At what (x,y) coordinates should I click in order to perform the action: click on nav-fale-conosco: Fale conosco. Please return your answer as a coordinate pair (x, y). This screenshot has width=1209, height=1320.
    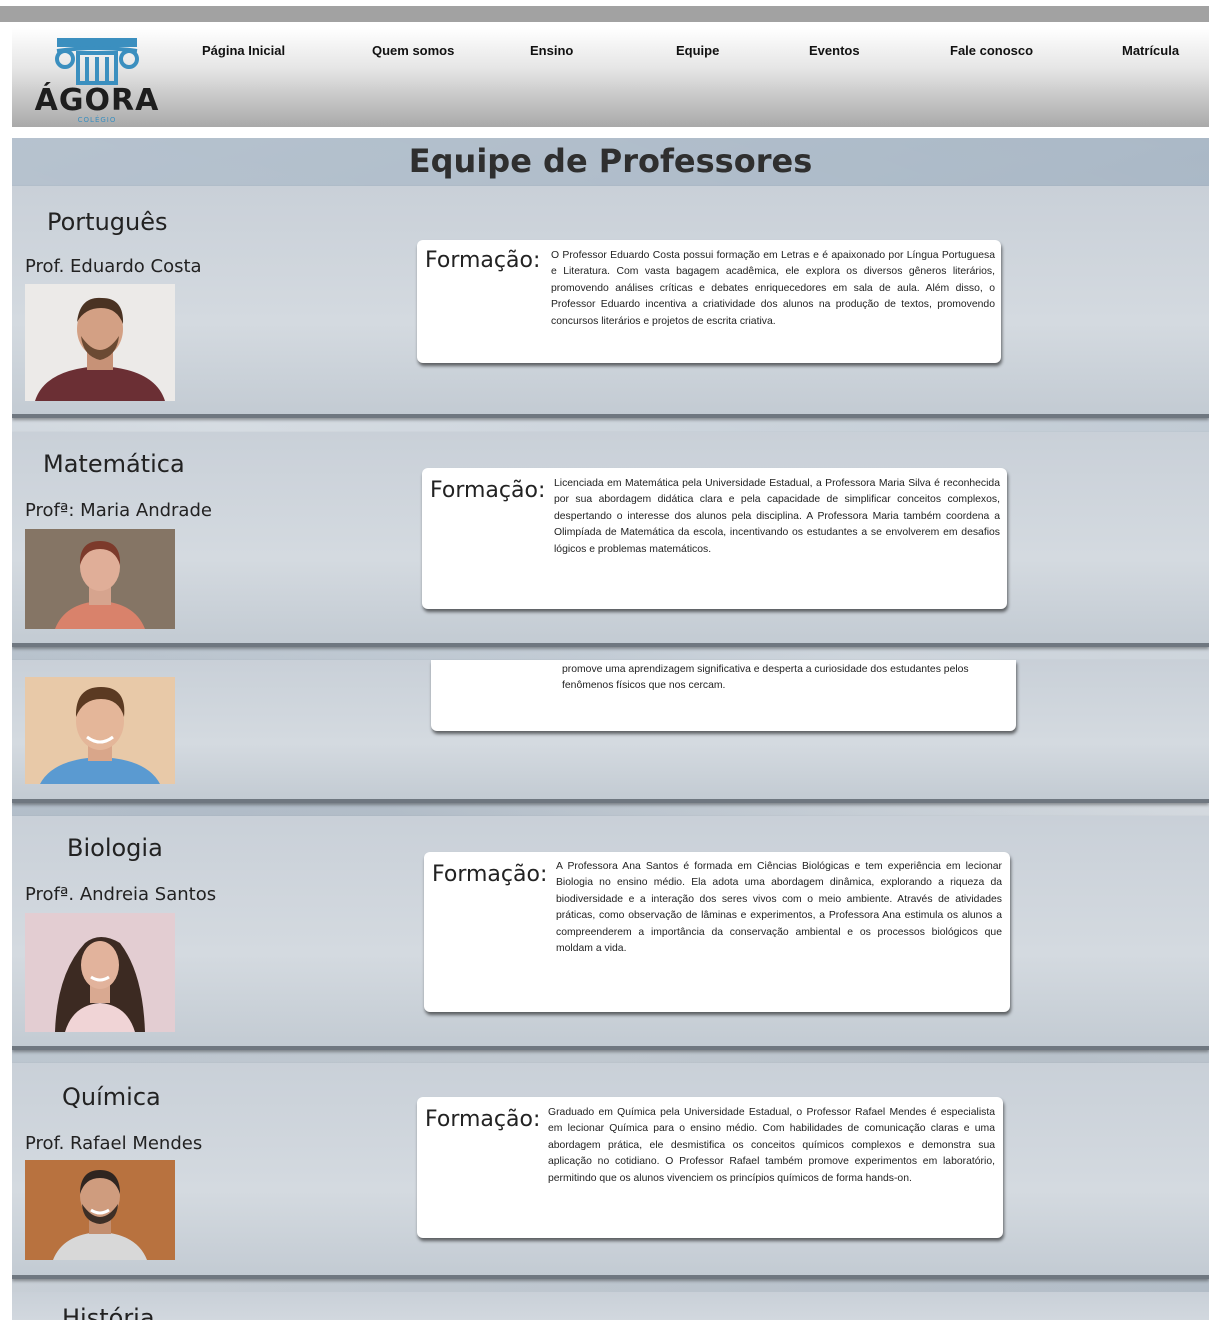
    Looking at the image, I should click on (991, 50).